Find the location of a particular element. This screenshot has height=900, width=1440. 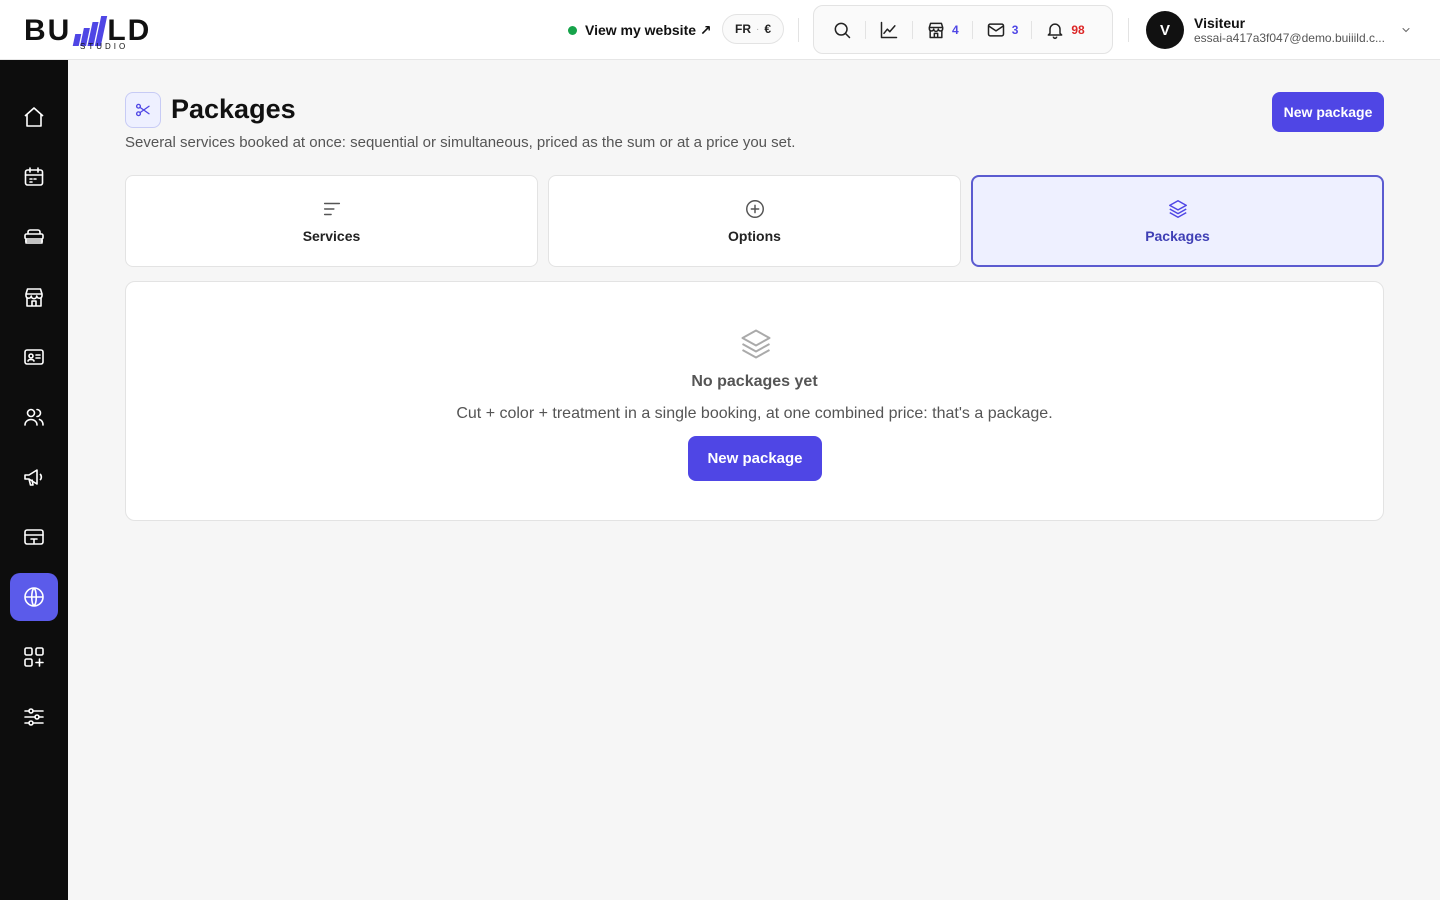

brand-logo: BU LD STUDIO is located at coordinates (104, 30).